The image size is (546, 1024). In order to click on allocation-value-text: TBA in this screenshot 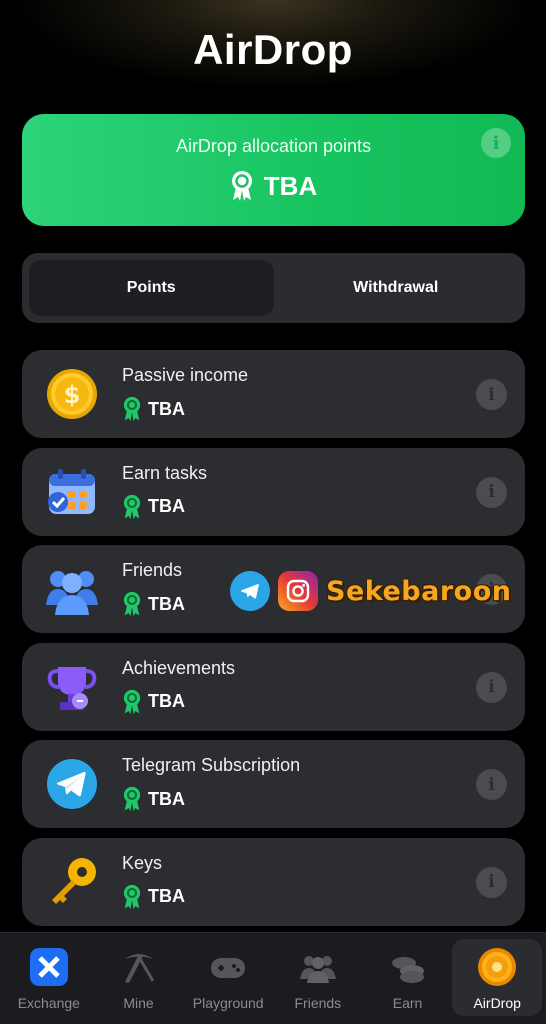, I will do `click(290, 185)`.